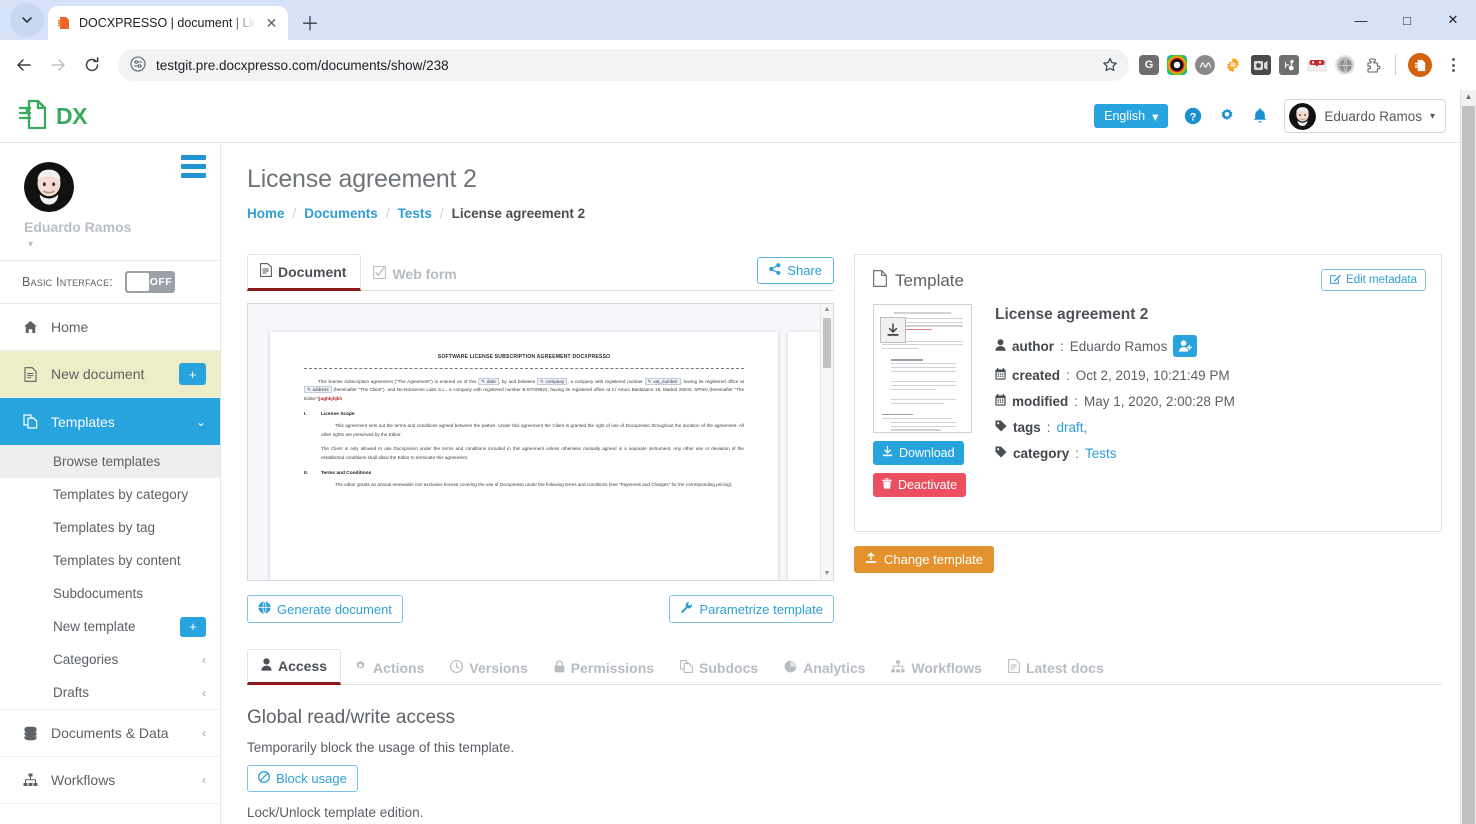 This screenshot has height=824, width=1476. What do you see at coordinates (824, 668) in the screenshot?
I see `tab-analytics: Analytics` at bounding box center [824, 668].